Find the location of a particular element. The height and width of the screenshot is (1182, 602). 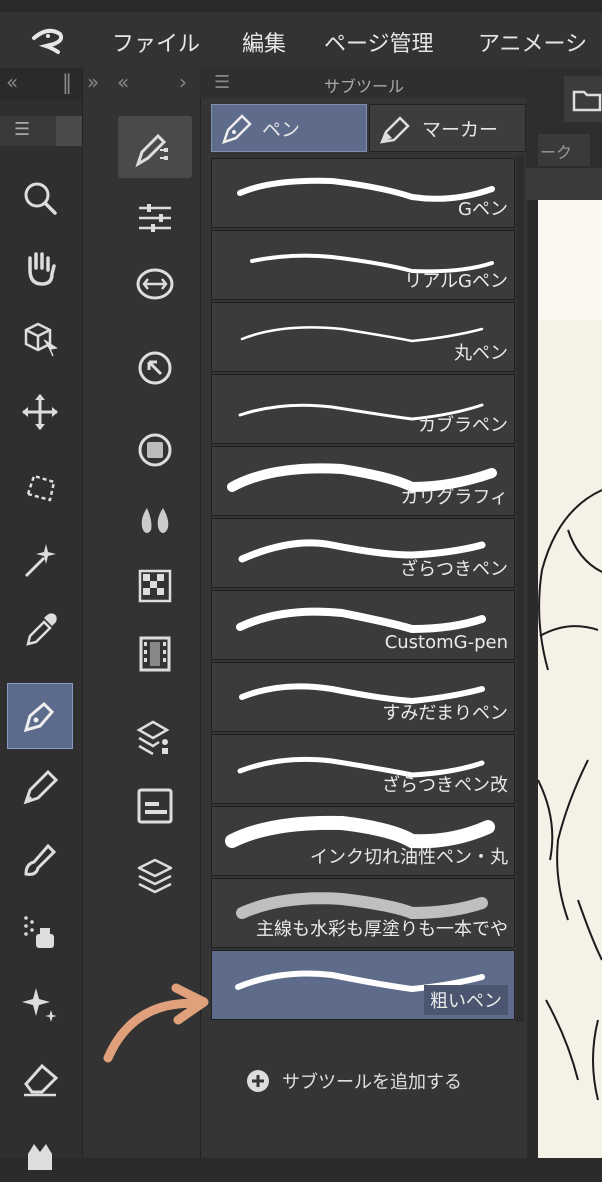

navigator-icon is located at coordinates (155, 284).